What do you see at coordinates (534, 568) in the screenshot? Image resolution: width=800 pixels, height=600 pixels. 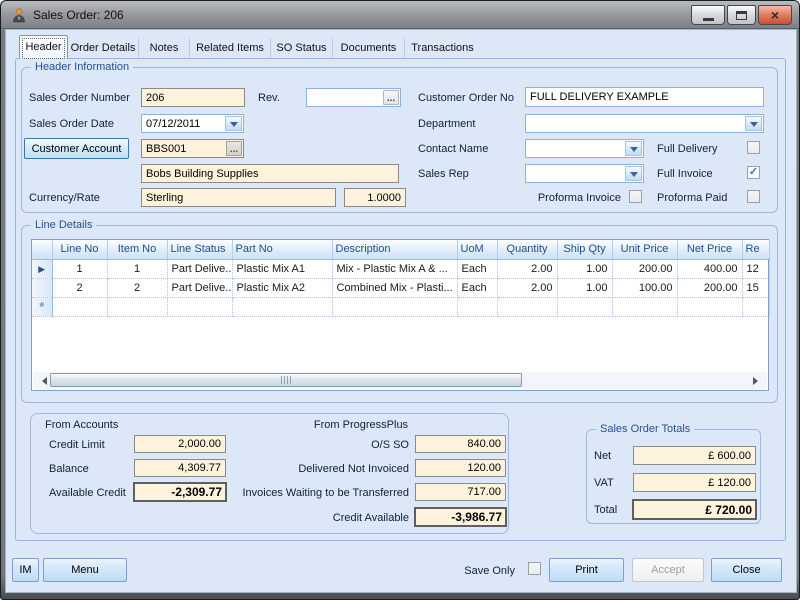 I see `save-only-checkbox: ✓` at bounding box center [534, 568].